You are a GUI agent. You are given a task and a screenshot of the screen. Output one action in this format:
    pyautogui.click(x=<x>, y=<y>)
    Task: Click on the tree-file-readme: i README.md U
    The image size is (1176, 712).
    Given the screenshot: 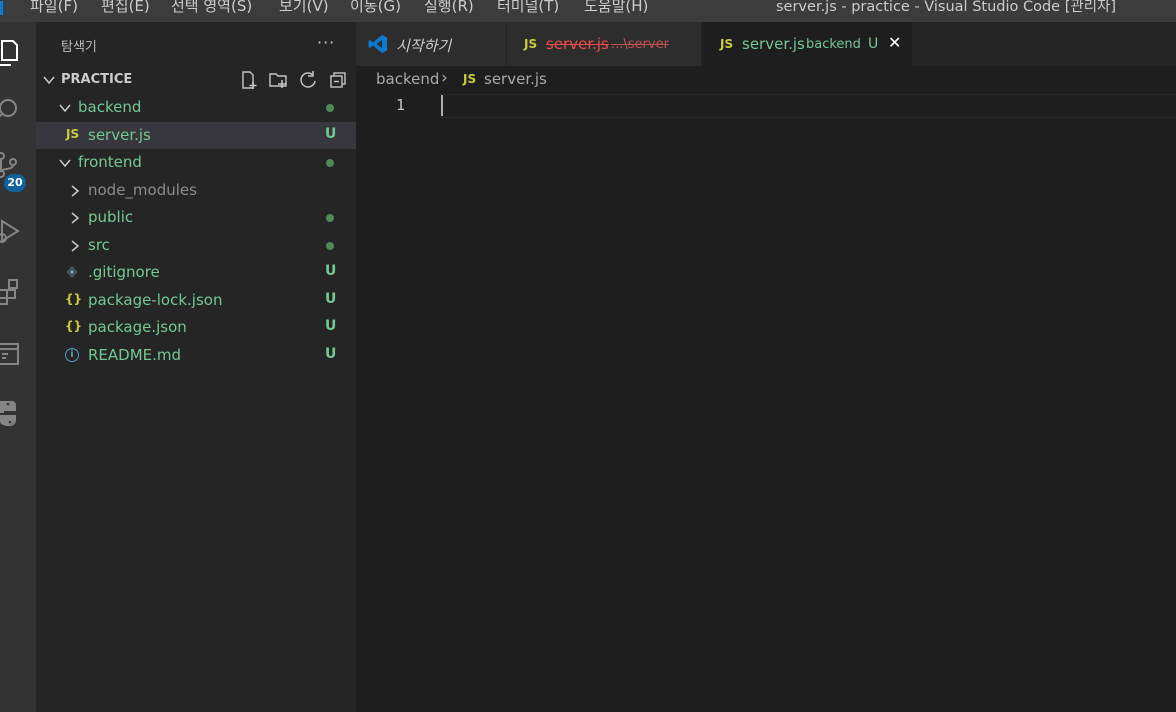 What is the action you would take?
    pyautogui.click(x=196, y=355)
    